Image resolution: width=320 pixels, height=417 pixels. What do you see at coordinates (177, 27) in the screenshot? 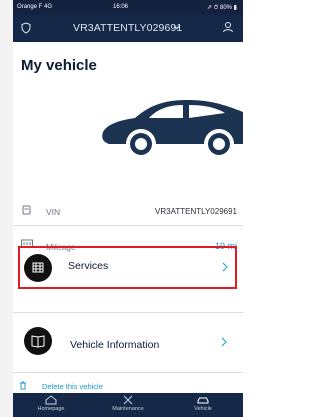
I see `chevron-down-icon` at bounding box center [177, 27].